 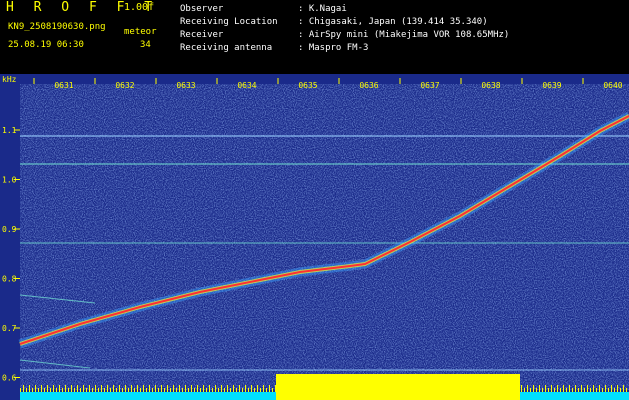 What do you see at coordinates (551, 85) in the screenshot?
I see `x-tick-label: 0639` at bounding box center [551, 85].